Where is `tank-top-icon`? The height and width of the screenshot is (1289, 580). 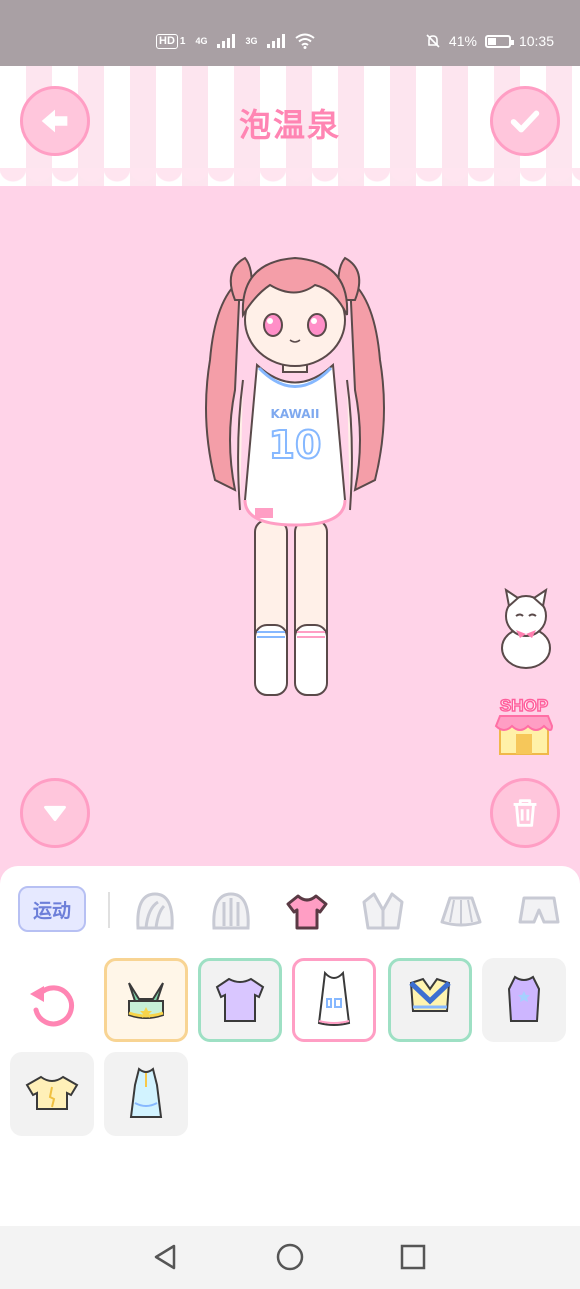 tank-top-icon is located at coordinates (524, 998).